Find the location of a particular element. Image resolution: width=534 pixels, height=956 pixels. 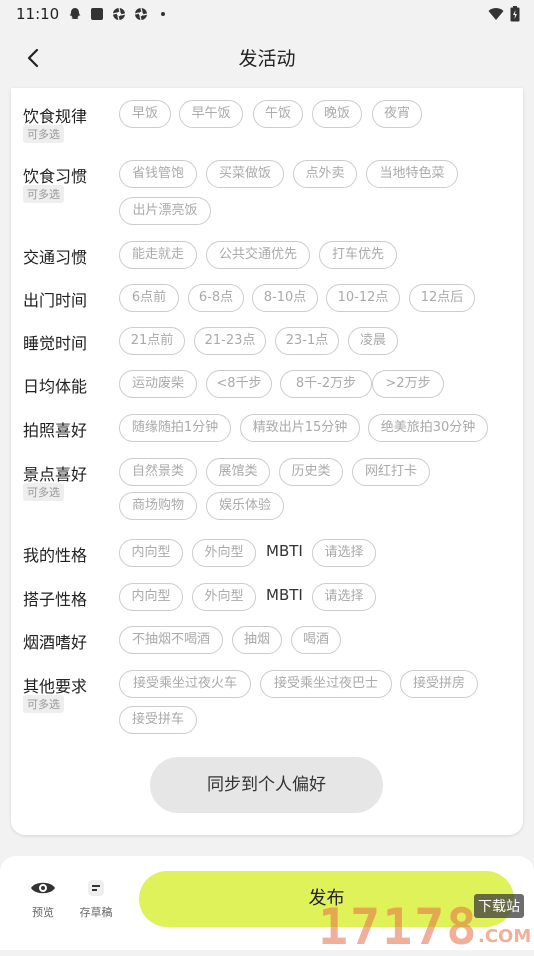

dot-icon is located at coordinates (163, 14).